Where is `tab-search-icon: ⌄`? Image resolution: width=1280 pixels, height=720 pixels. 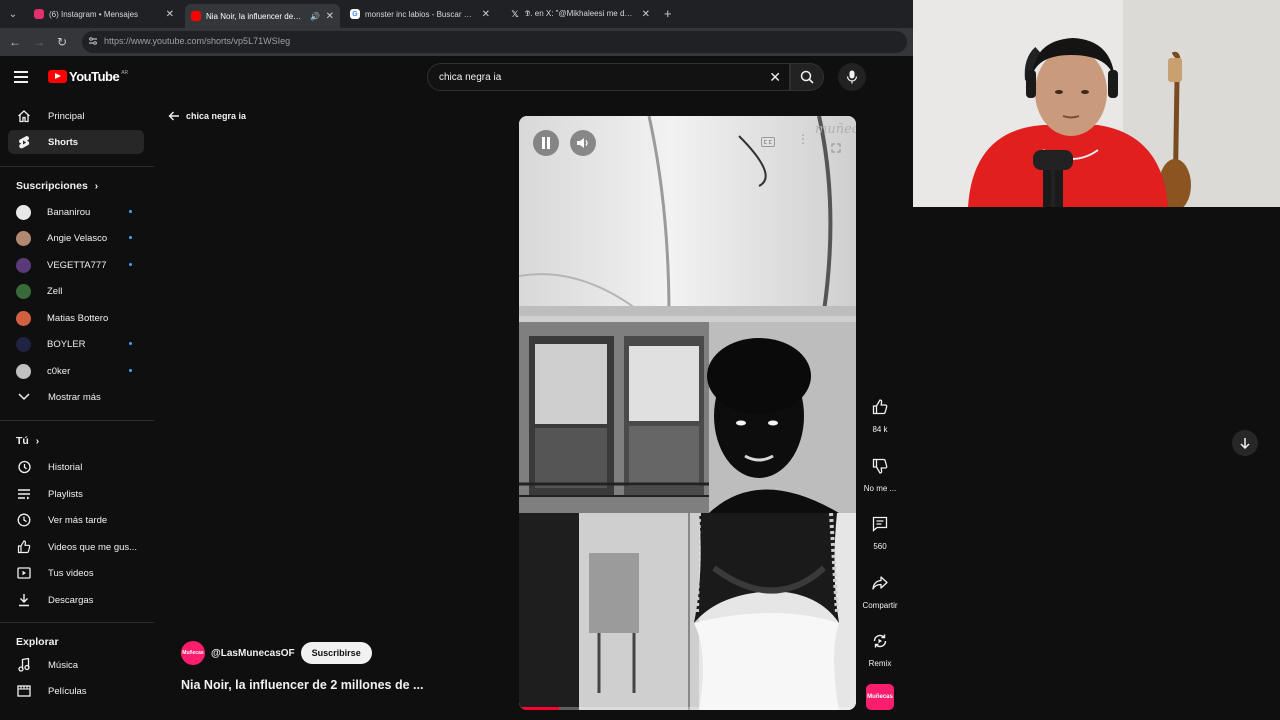
tab-search-icon: ⌄ is located at coordinates (13, 14).